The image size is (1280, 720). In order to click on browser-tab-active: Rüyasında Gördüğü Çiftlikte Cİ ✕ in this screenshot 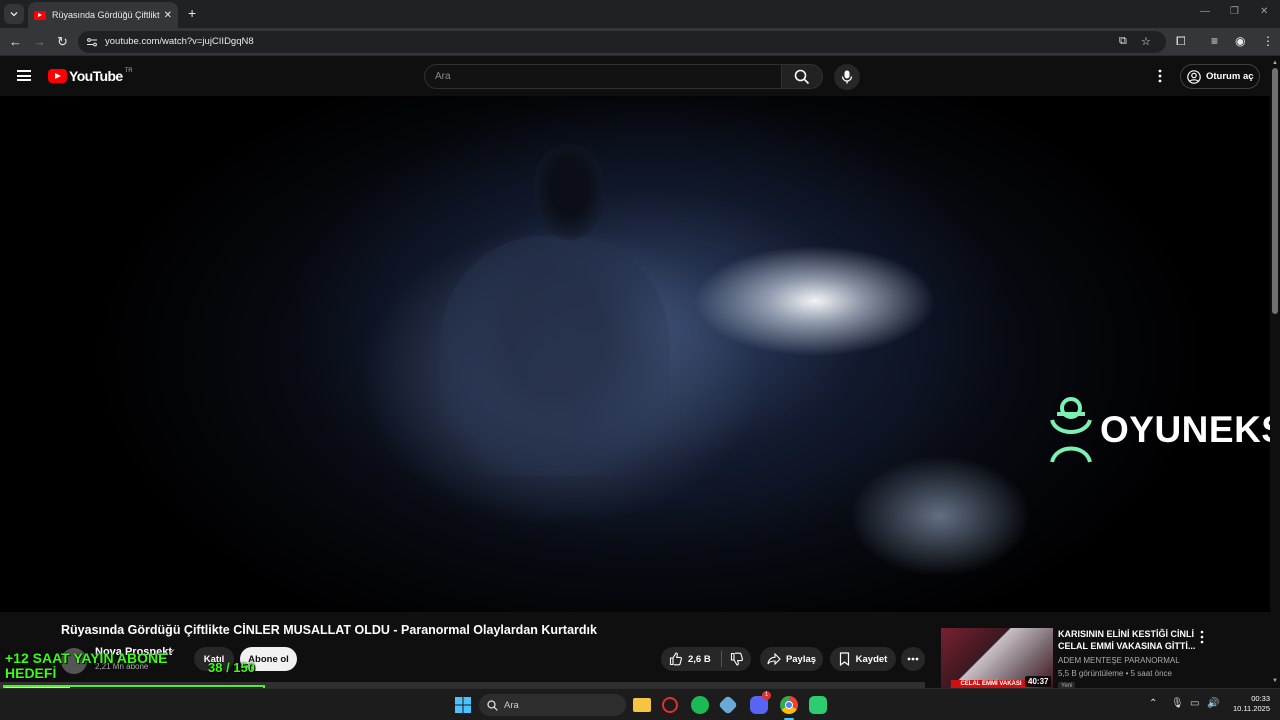, I will do `click(103, 15)`.